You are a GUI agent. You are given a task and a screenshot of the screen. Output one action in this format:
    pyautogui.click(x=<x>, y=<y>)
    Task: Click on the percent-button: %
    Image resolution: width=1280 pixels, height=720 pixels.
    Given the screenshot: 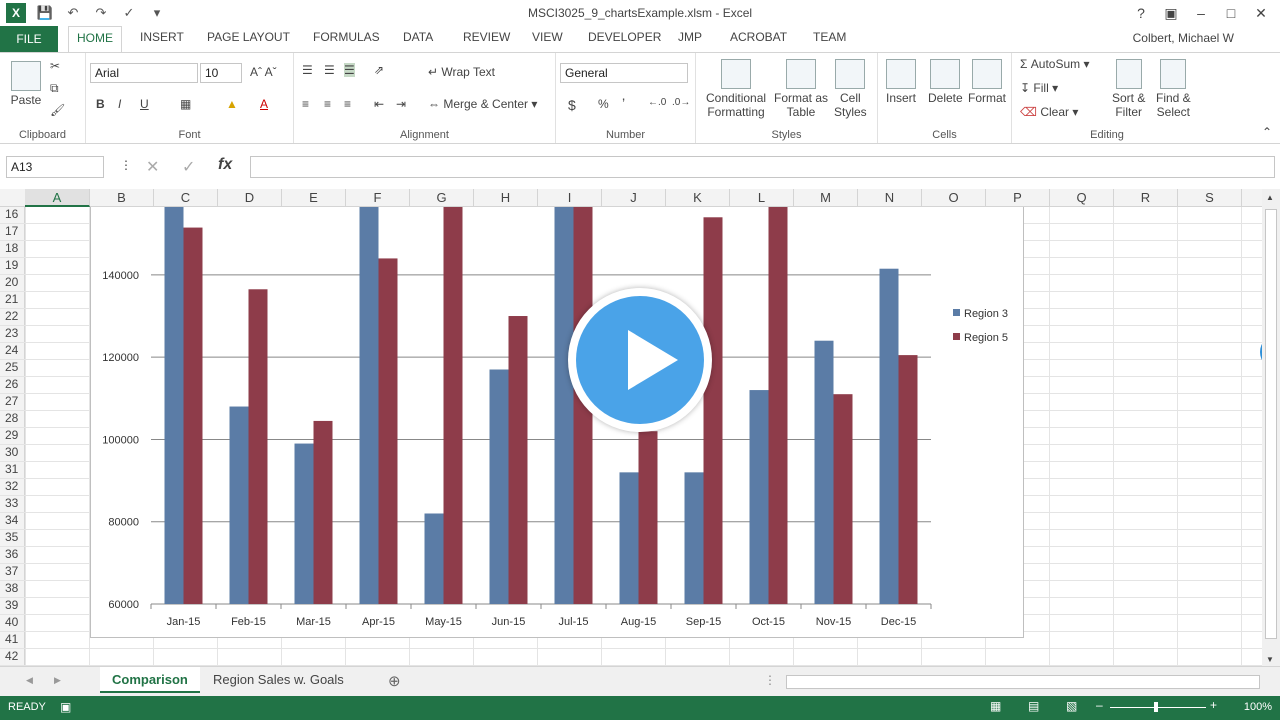 What is the action you would take?
    pyautogui.click(x=603, y=104)
    